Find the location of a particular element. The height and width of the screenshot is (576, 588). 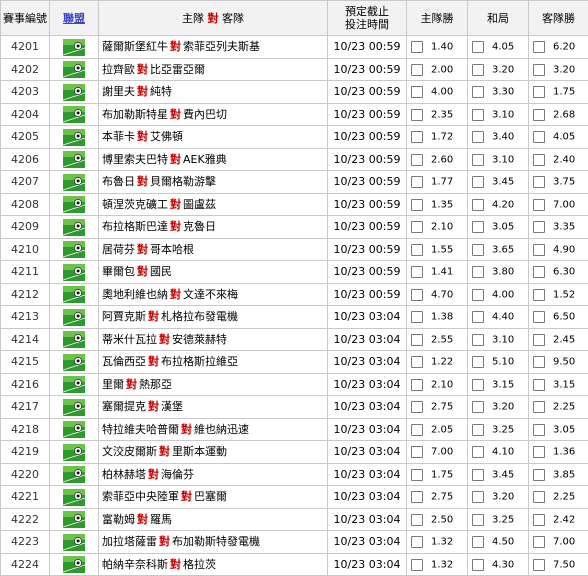

away-win-odds: 2.25 is located at coordinates (558, 407).